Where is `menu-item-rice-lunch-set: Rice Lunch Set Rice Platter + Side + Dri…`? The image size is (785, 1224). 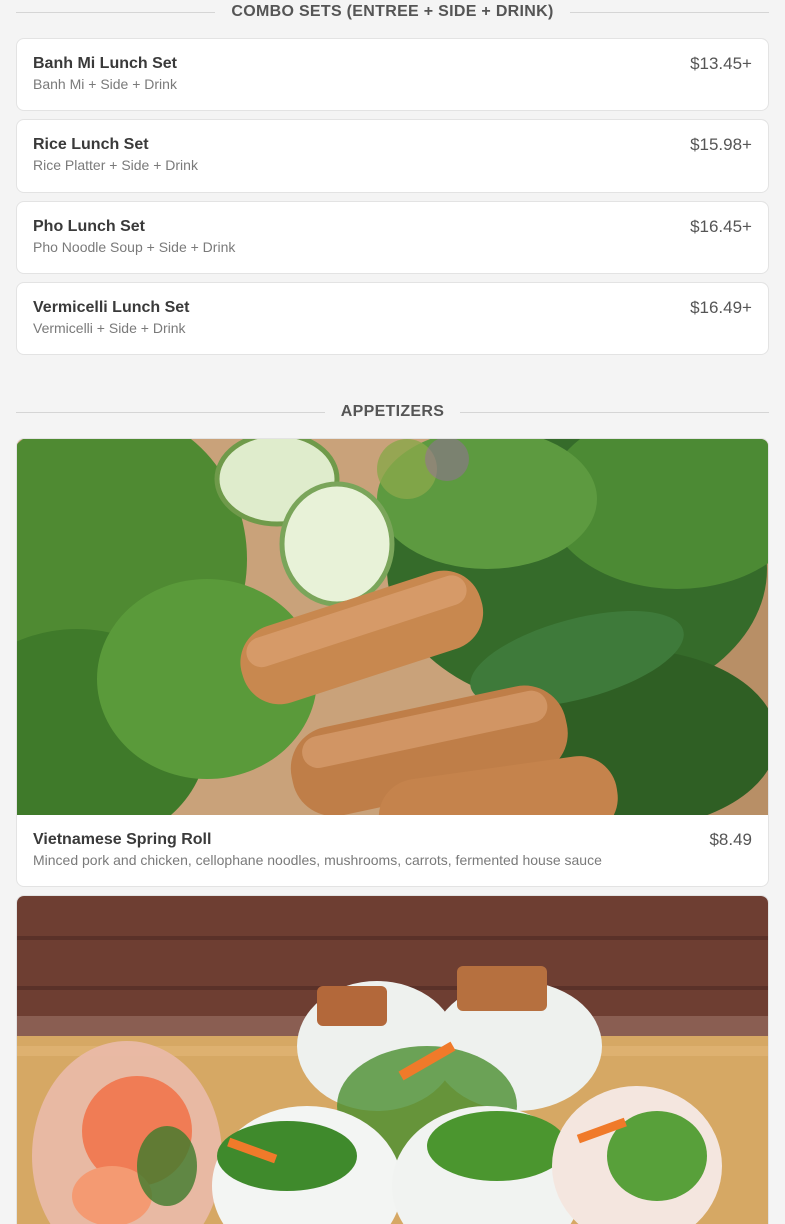 menu-item-rice-lunch-set: Rice Lunch Set Rice Platter + Side + Dri… is located at coordinates (392, 156).